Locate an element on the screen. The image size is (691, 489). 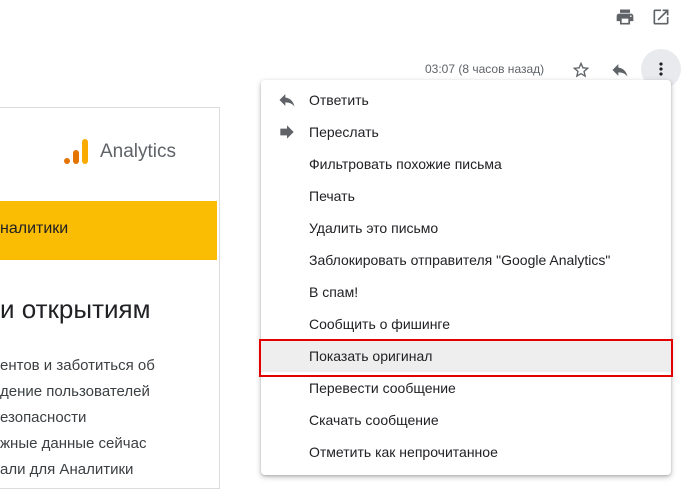
analytics-logo-icon is located at coordinates (76, 151).